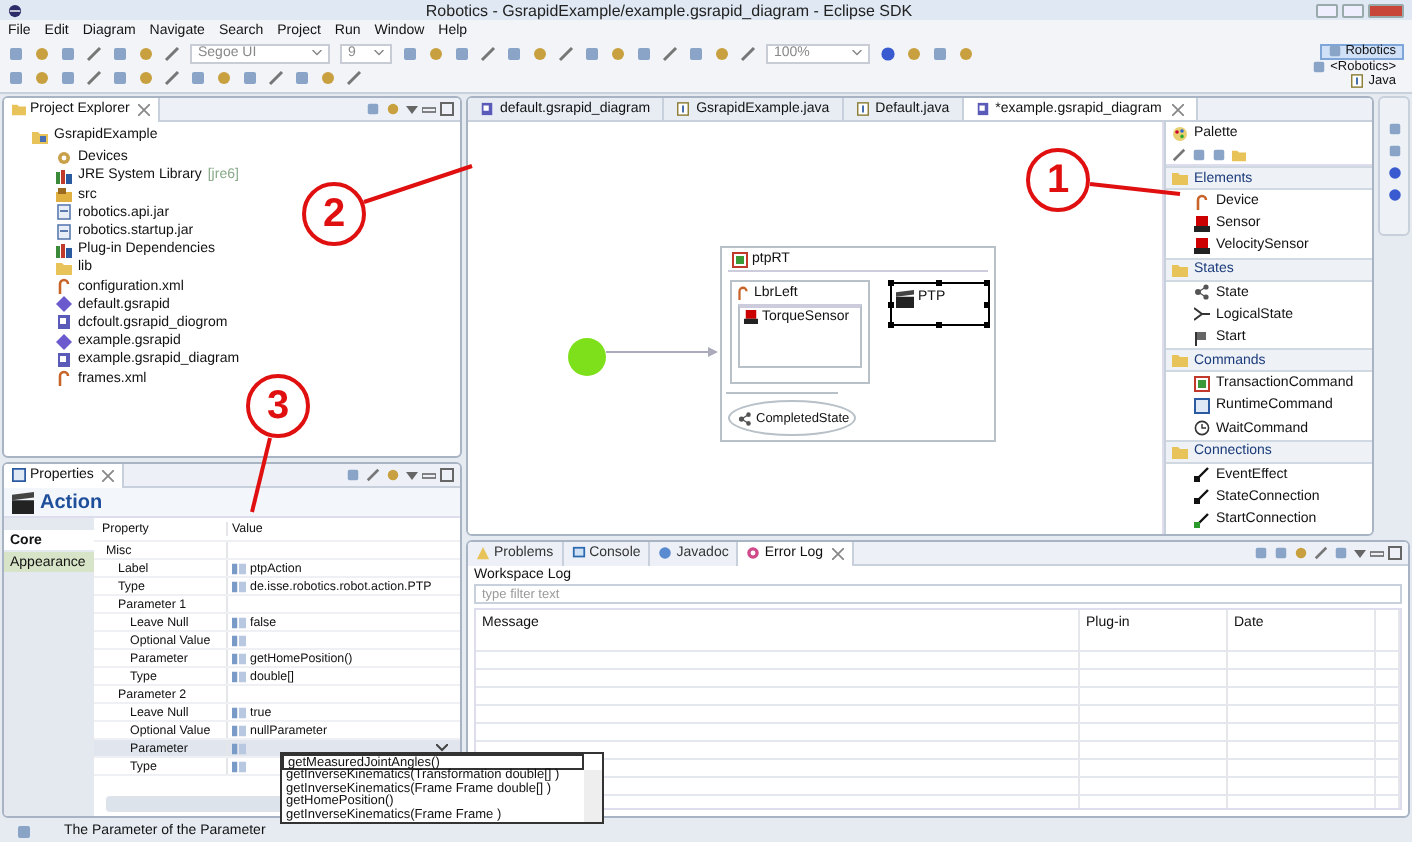  I want to click on gear-icon, so click(64, 157).